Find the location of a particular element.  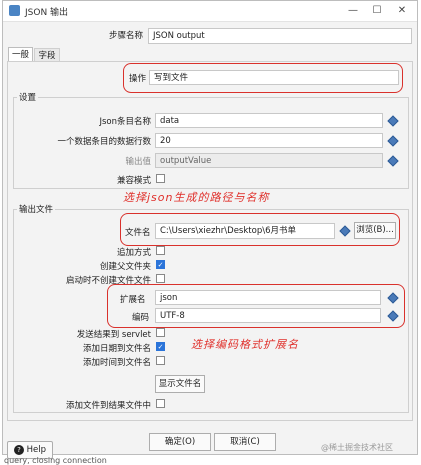

annotation-path-note: 选择json生成的路径与名称 is located at coordinates (196, 197).